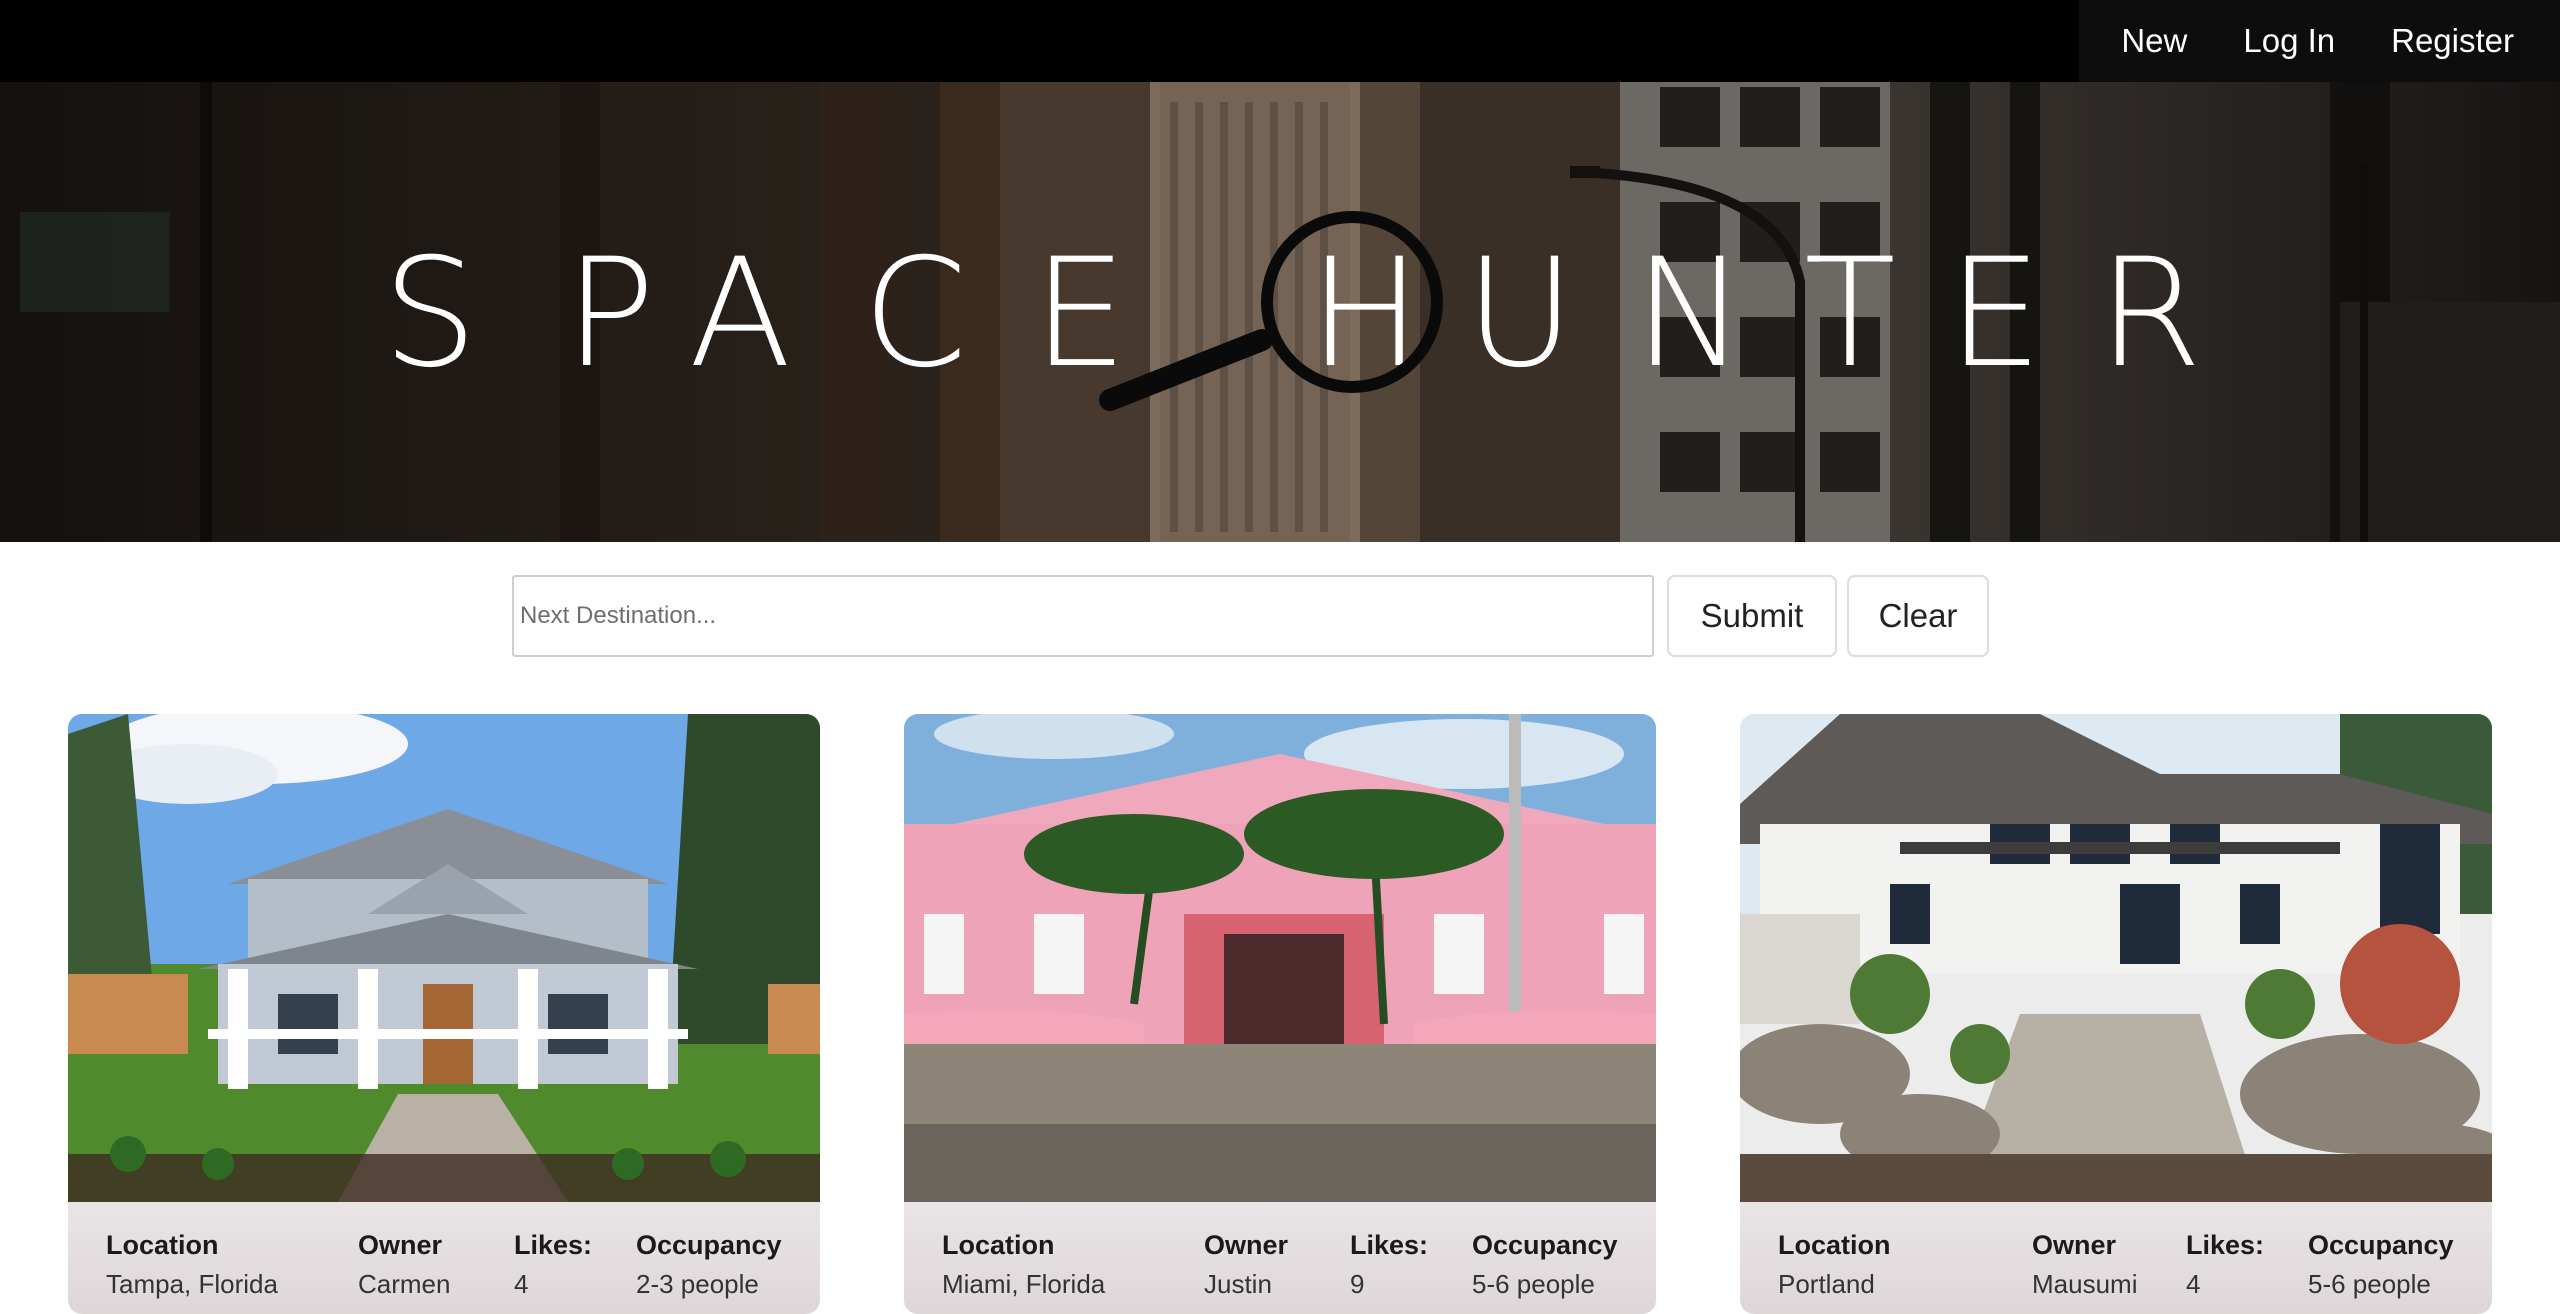 Image resolution: width=2560 pixels, height=1314 pixels. Describe the element at coordinates (697, 1284) in the screenshot. I see `occupancy-value: 2-3 people` at that location.